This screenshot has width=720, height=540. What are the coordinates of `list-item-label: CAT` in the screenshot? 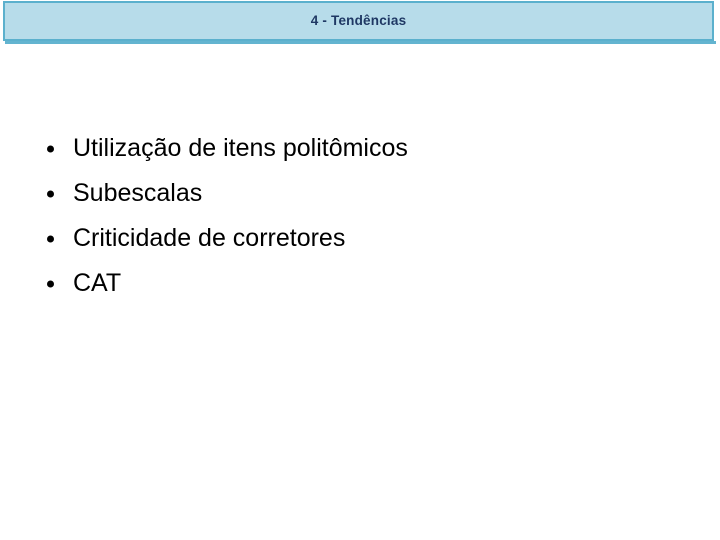 It's located at (97, 283).